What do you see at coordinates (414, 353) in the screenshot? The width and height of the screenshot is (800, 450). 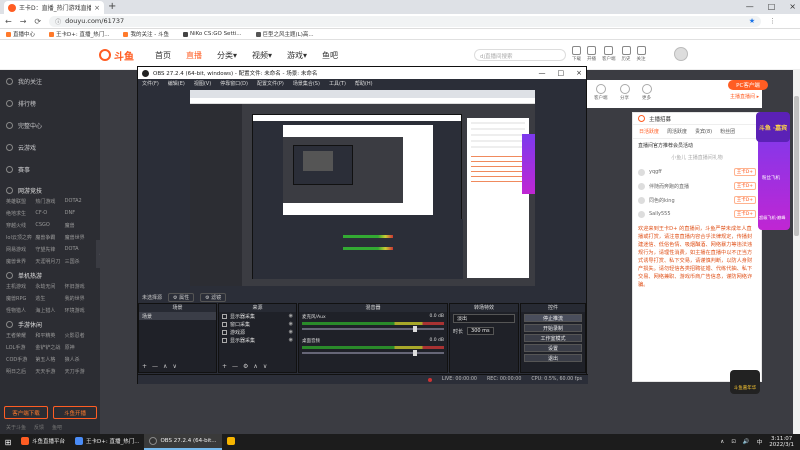 I see `volume-knob` at bounding box center [414, 353].